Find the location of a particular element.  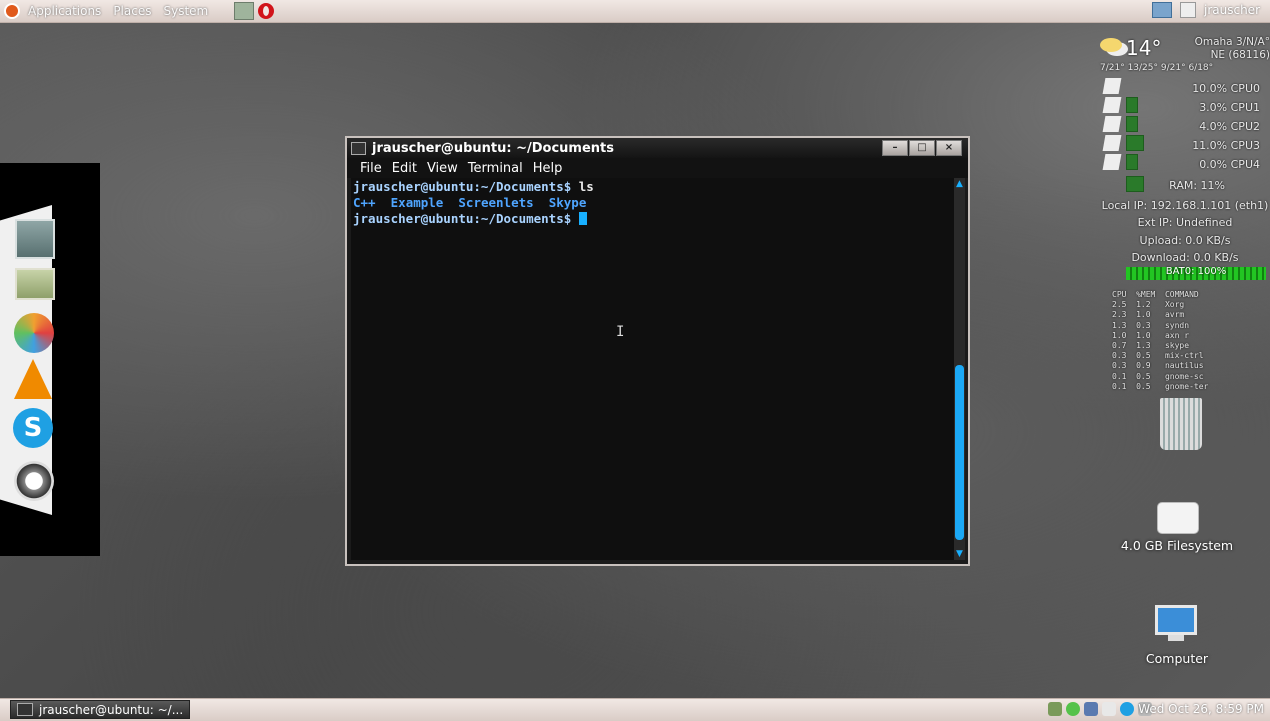

cpu0-text: 10.0% CPU0 is located at coordinates (1226, 88).